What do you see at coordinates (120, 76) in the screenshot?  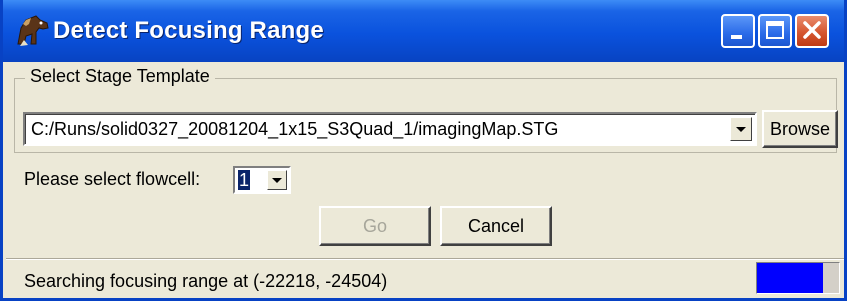 I see `stage-template-label: Select Stage Template` at bounding box center [120, 76].